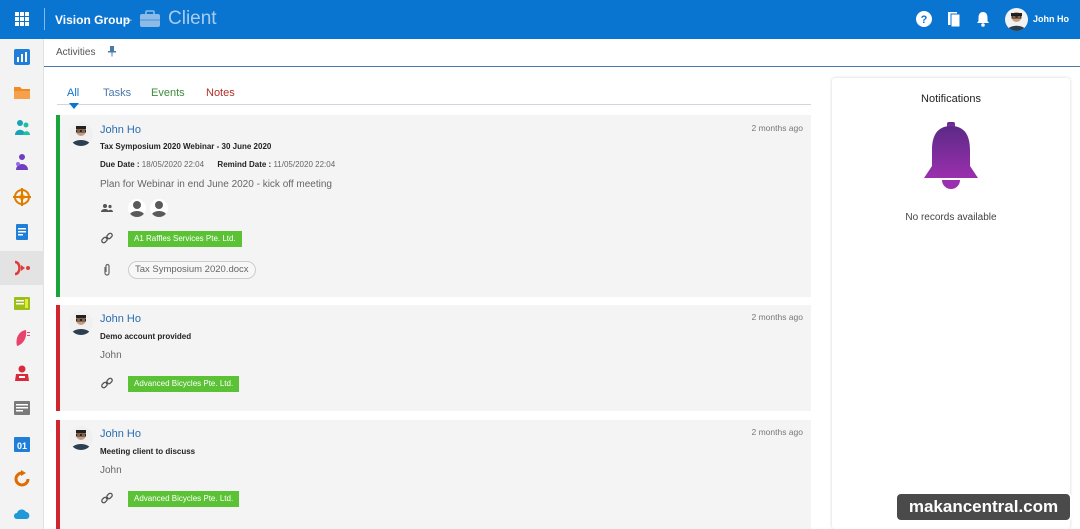  I want to click on sidebar-item-teams, so click(22, 162).